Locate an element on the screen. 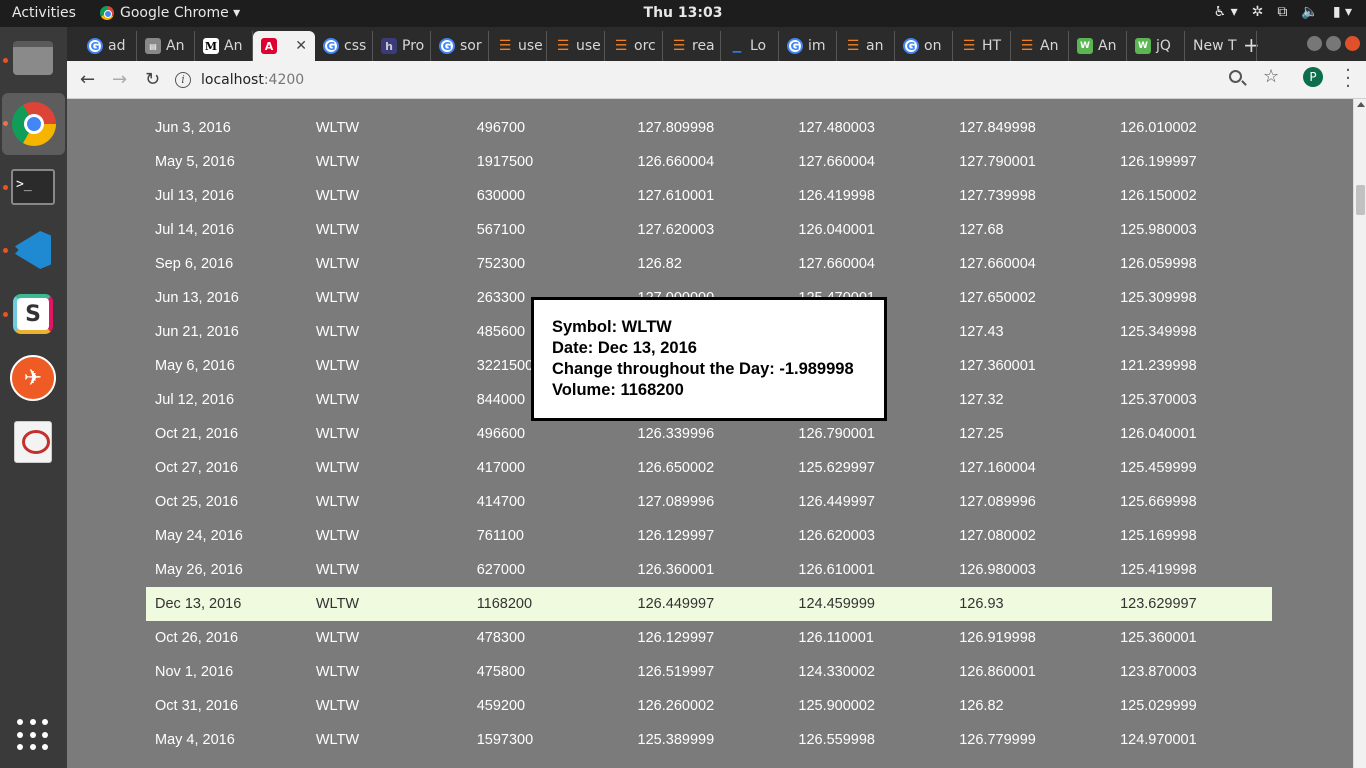 The image size is (1366, 768). close-cell: 125.900002 is located at coordinates (836, 706).